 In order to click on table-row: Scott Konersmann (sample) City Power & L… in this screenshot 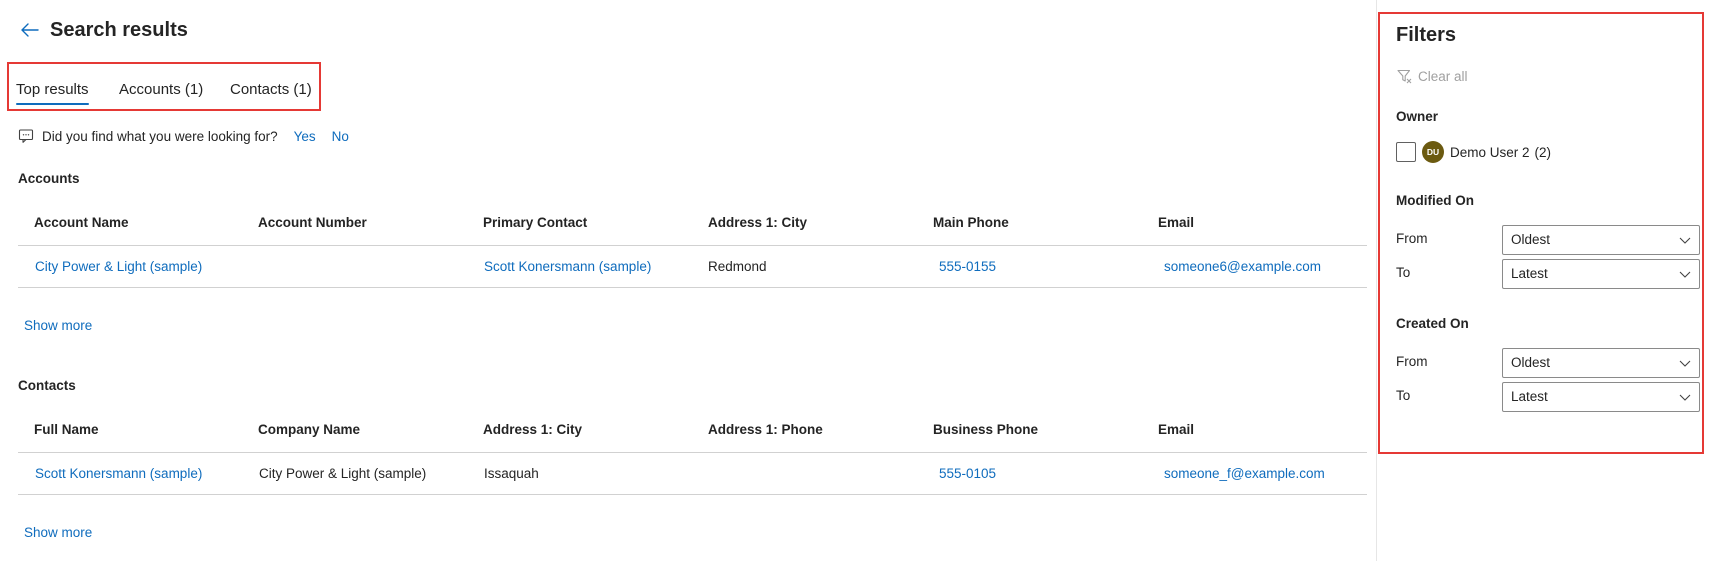, I will do `click(692, 474)`.